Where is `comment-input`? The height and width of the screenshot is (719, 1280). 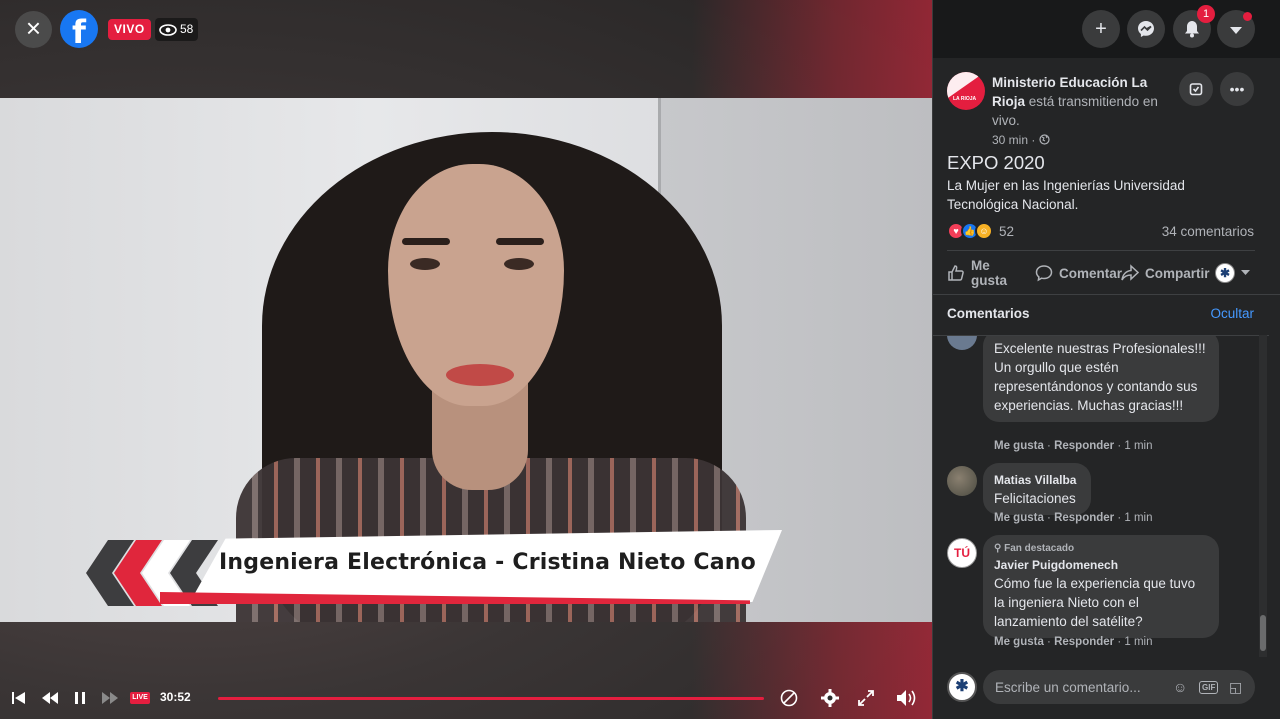 comment-input is located at coordinates (1080, 687).